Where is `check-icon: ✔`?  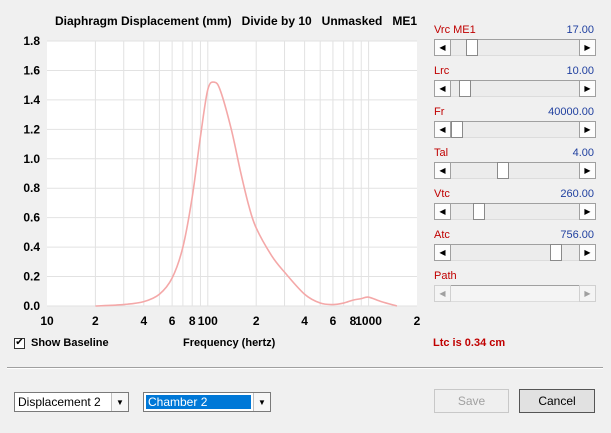 check-icon: ✔ is located at coordinates (19, 343).